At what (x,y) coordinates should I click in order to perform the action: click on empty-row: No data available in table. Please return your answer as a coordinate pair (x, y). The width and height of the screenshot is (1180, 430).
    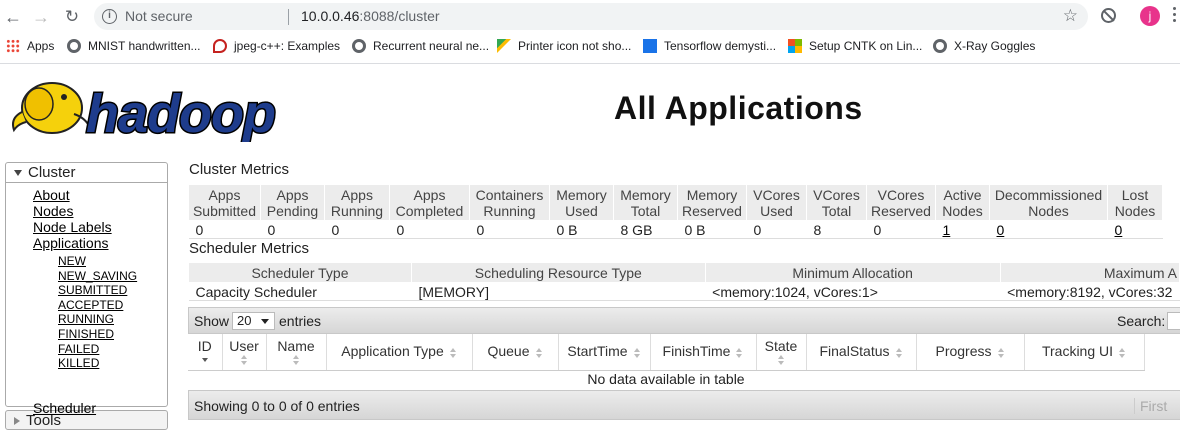
    Looking at the image, I should click on (666, 379).